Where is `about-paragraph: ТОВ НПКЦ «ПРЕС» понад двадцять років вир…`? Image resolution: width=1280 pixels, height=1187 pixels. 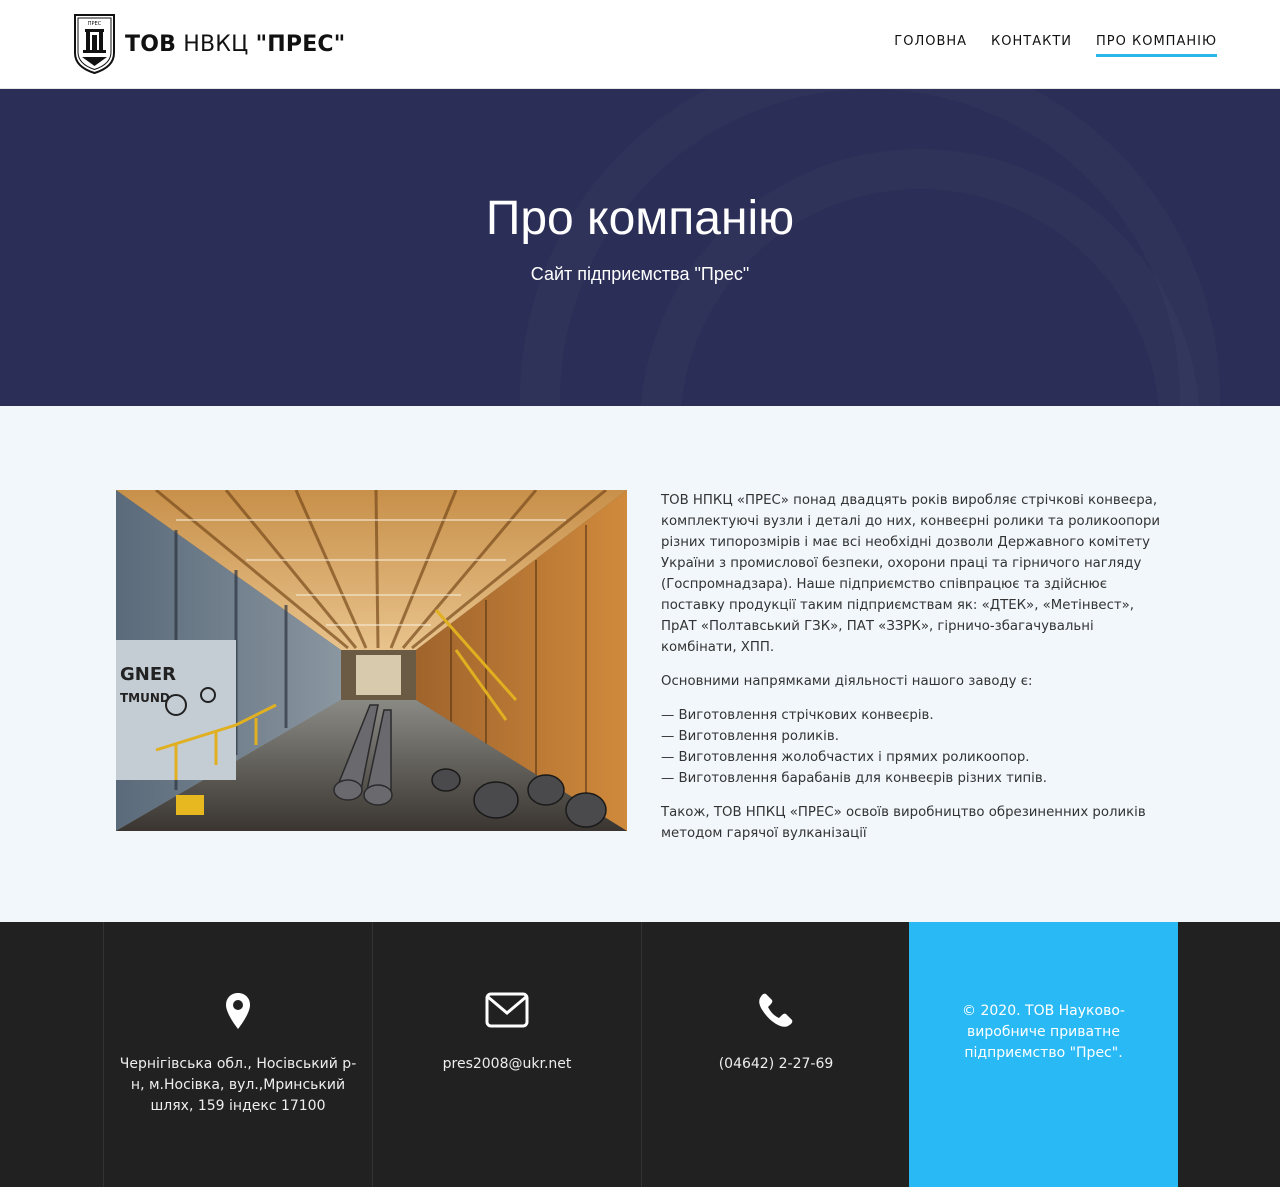
about-paragraph: ТОВ НПКЦ «ПРЕС» понад двадцять років вир… is located at coordinates (911, 574).